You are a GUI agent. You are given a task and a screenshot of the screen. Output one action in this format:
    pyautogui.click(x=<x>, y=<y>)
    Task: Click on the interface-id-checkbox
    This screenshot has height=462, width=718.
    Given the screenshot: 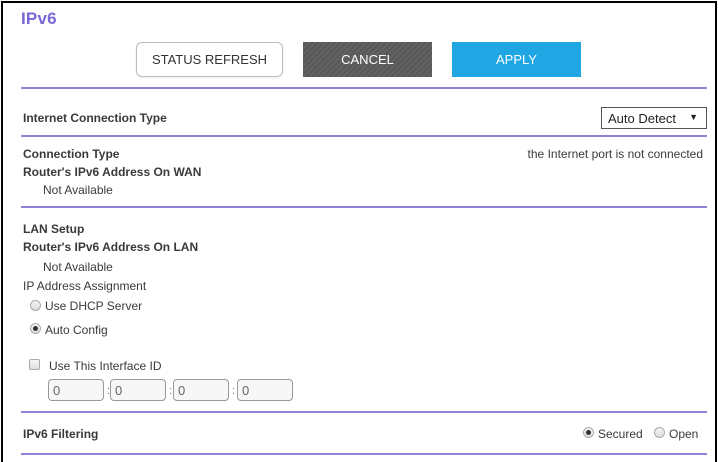 What is the action you would take?
    pyautogui.click(x=34, y=364)
    